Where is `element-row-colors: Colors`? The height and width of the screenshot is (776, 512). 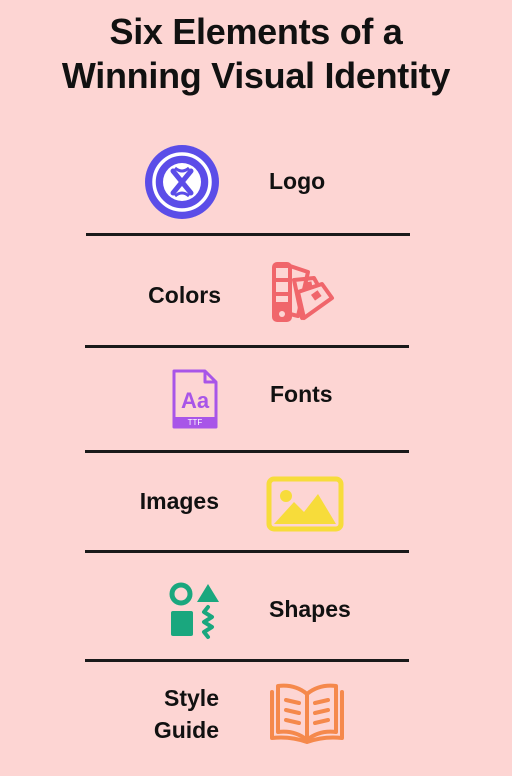 element-row-colors: Colors is located at coordinates (256, 300).